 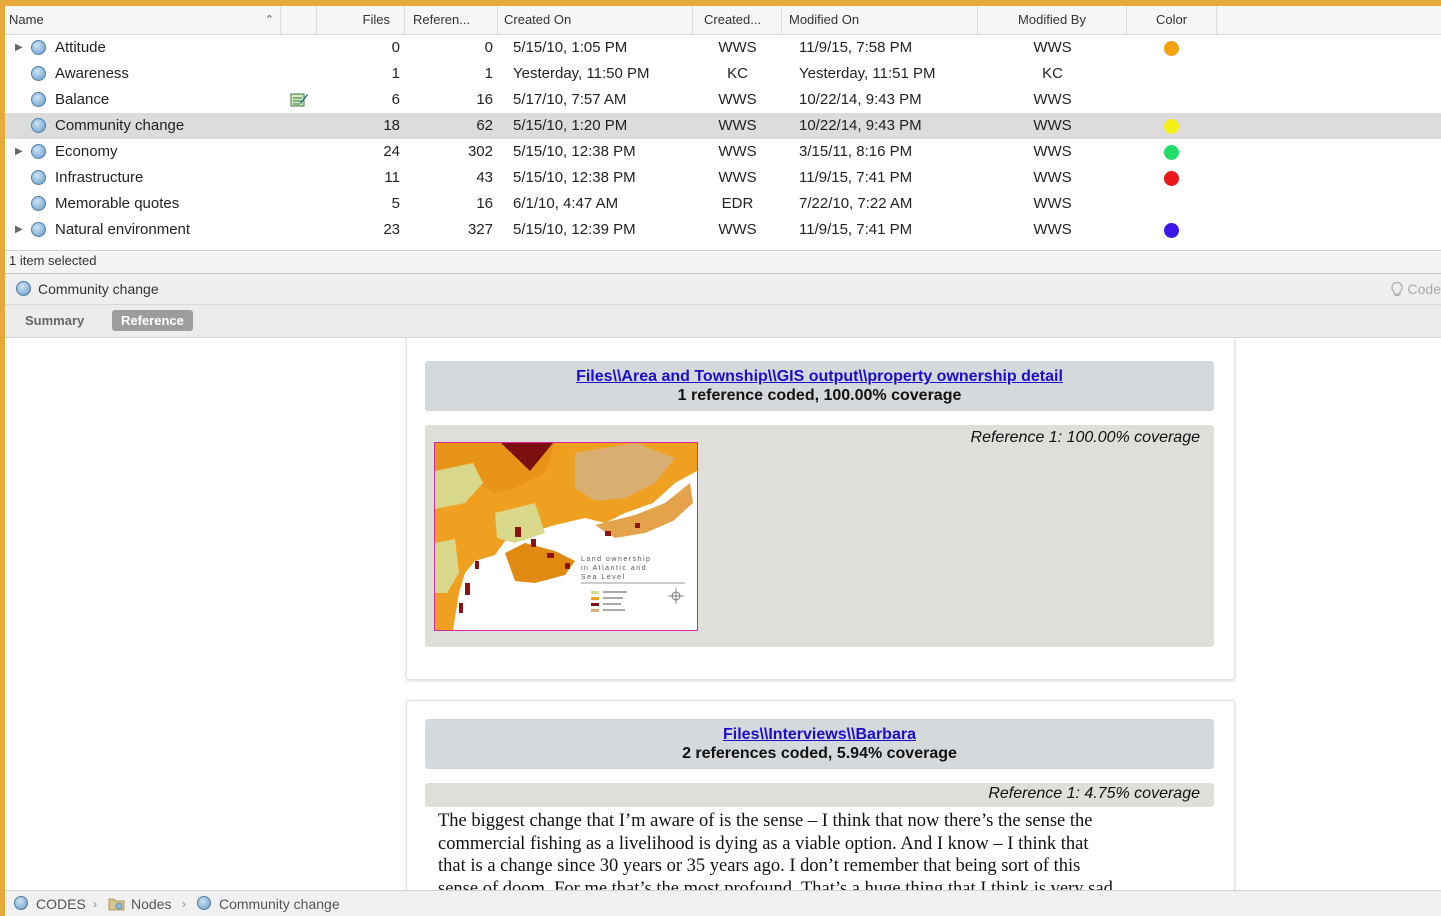 What do you see at coordinates (484, 177) in the screenshot?
I see `references-count: 43` at bounding box center [484, 177].